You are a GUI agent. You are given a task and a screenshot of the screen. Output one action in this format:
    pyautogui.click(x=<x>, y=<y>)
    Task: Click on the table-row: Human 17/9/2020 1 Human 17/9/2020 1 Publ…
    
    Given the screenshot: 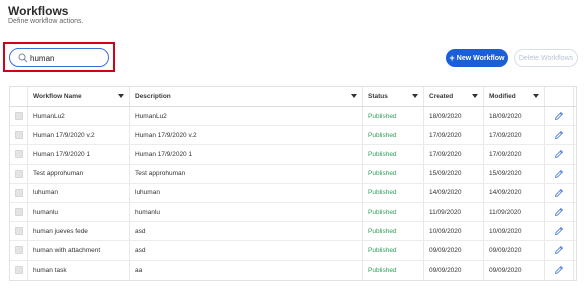 What is the action you would take?
    pyautogui.click(x=293, y=155)
    